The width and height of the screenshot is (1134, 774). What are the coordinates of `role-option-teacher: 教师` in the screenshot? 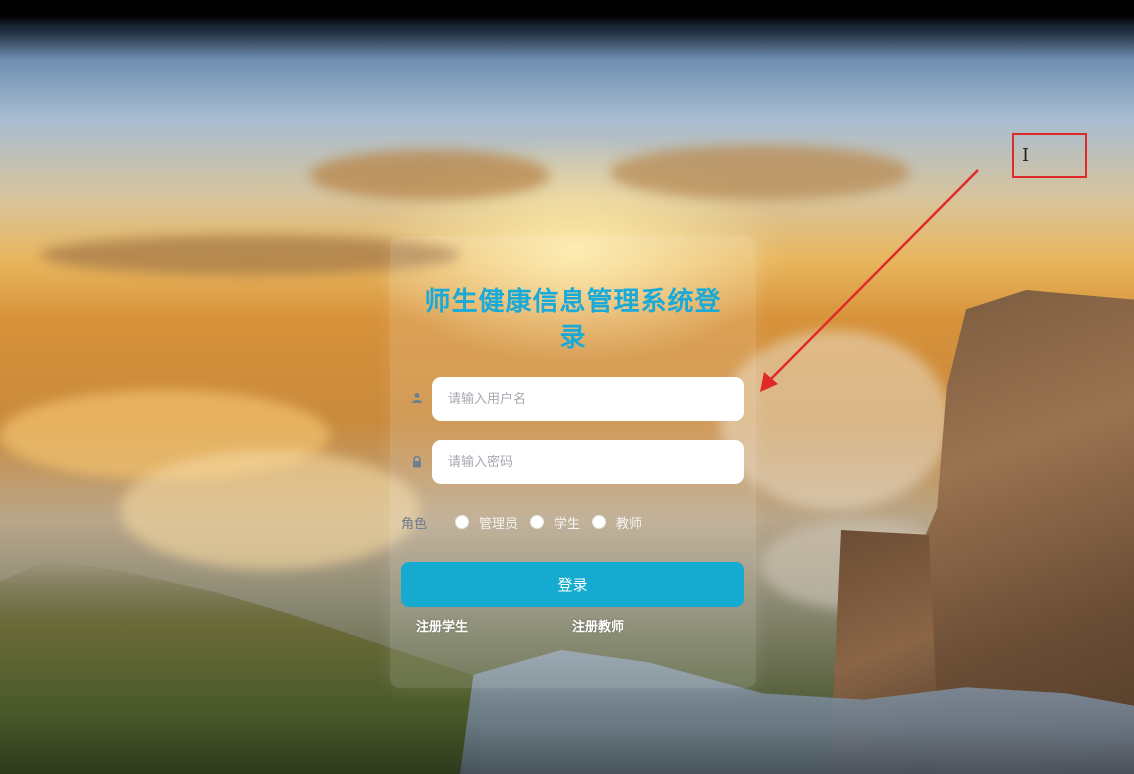 It's located at (617, 522).